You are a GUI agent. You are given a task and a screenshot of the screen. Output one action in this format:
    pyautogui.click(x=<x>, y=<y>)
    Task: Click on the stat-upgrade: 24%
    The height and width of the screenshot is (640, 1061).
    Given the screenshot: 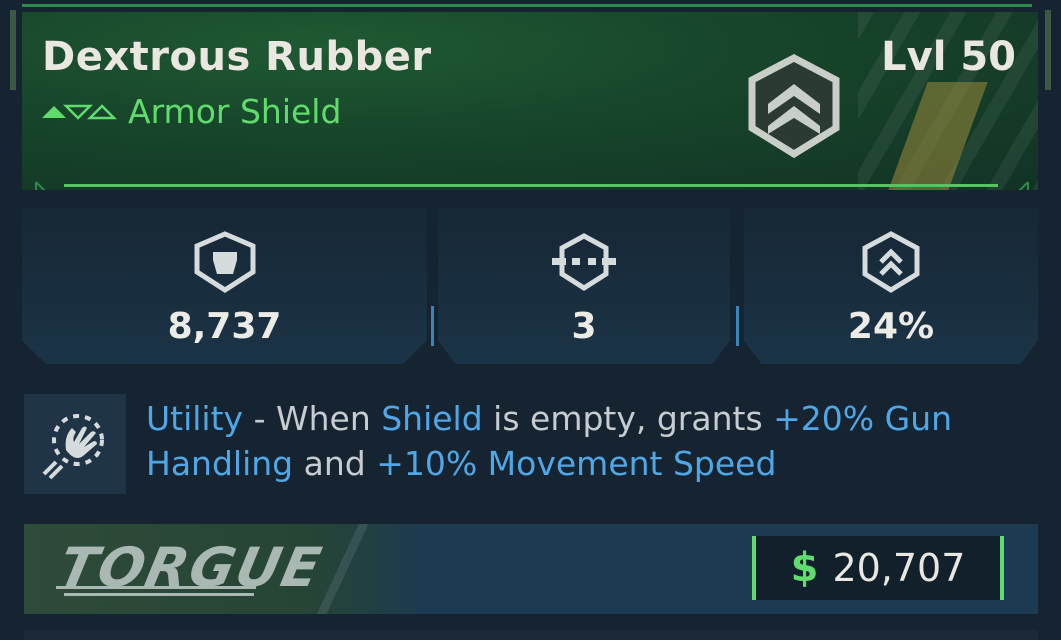 What is the action you would take?
    pyautogui.click(x=891, y=286)
    